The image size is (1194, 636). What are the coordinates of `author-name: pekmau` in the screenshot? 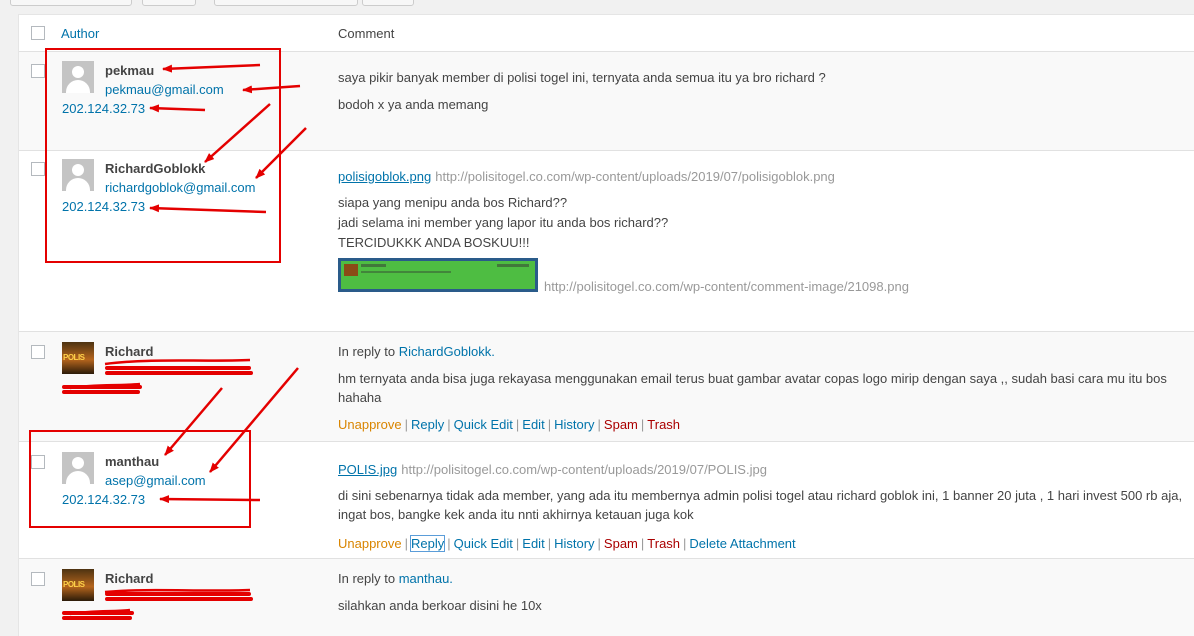 It's located at (130, 70).